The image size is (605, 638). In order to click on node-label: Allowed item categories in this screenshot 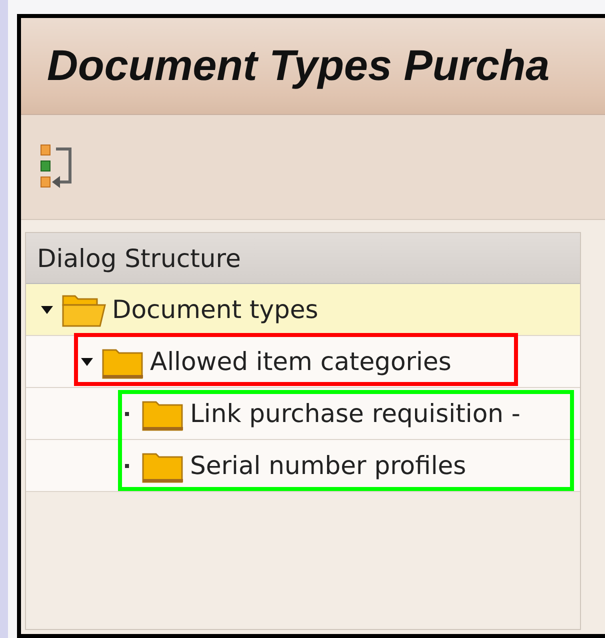, I will do `click(301, 361)`.